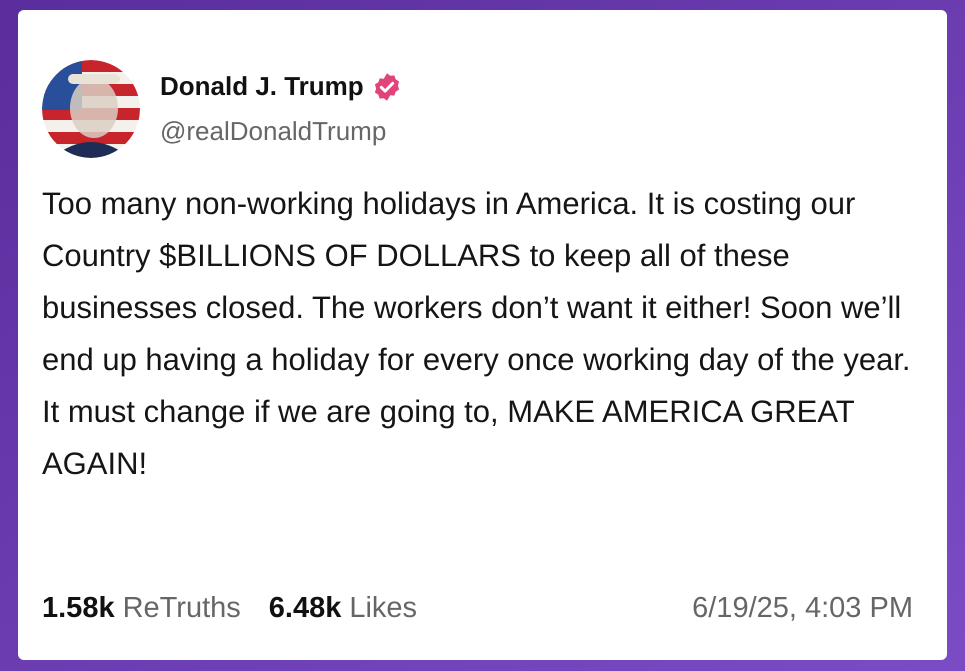 This screenshot has height=671, width=965. Describe the element at coordinates (281, 131) in the screenshot. I see `user-handle: @realDonaldTrump` at that location.